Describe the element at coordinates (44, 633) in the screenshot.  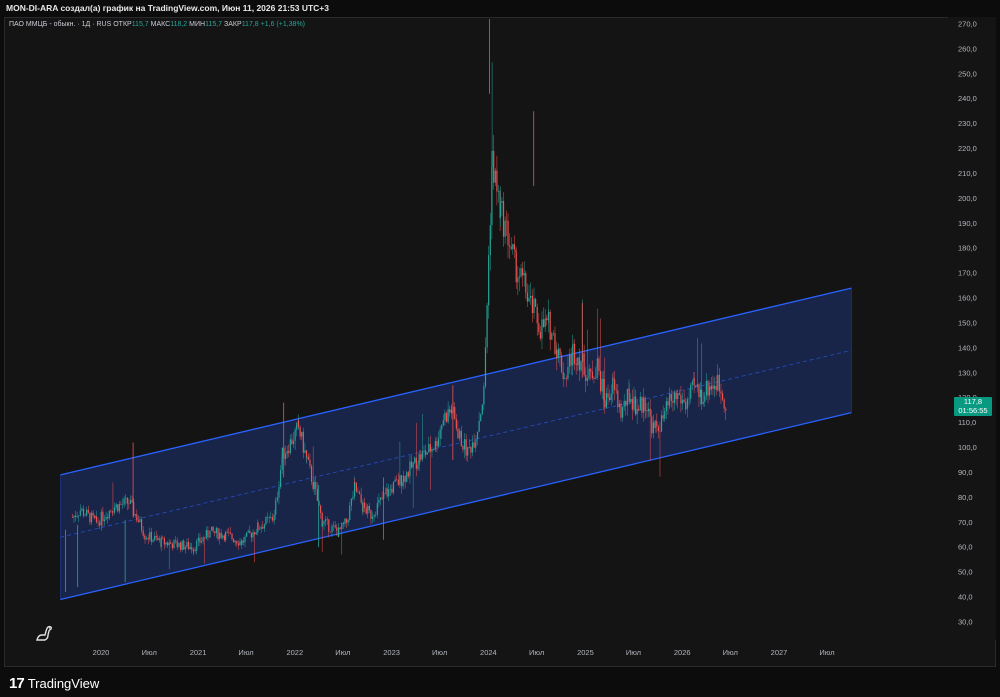
I see `dinosaur-icon` at that location.